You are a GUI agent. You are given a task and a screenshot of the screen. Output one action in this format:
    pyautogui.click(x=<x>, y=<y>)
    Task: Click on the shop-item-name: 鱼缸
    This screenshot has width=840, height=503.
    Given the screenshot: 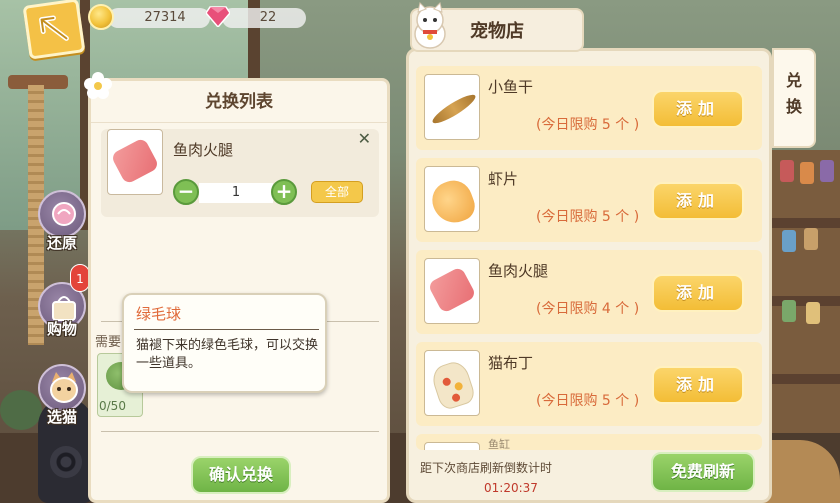 What is the action you would take?
    pyautogui.click(x=499, y=444)
    